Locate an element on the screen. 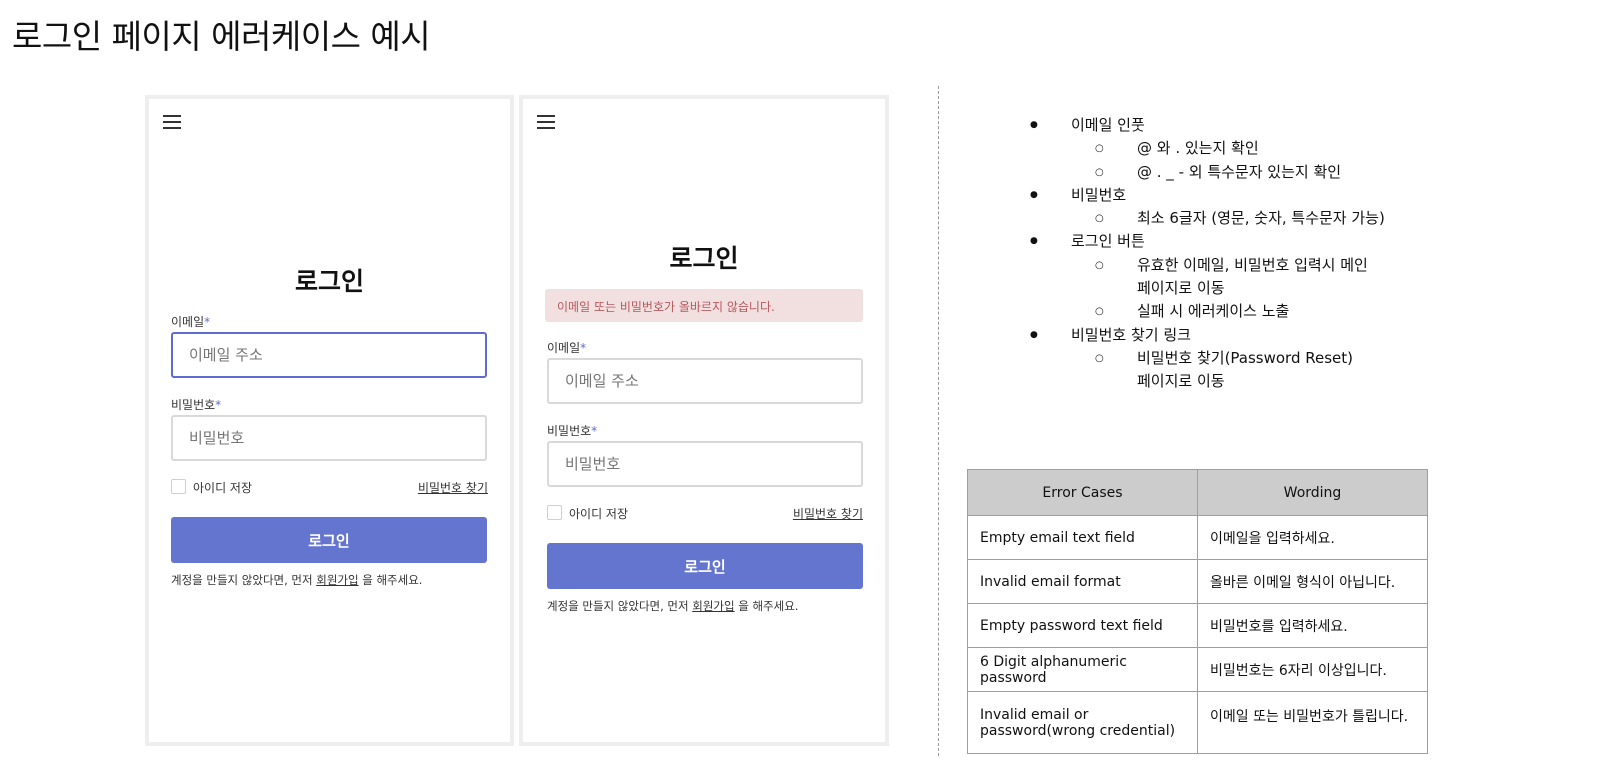 The image size is (1597, 779). note-item: 실패 시 에러케이스 노출 is located at coordinates (1207, 312).